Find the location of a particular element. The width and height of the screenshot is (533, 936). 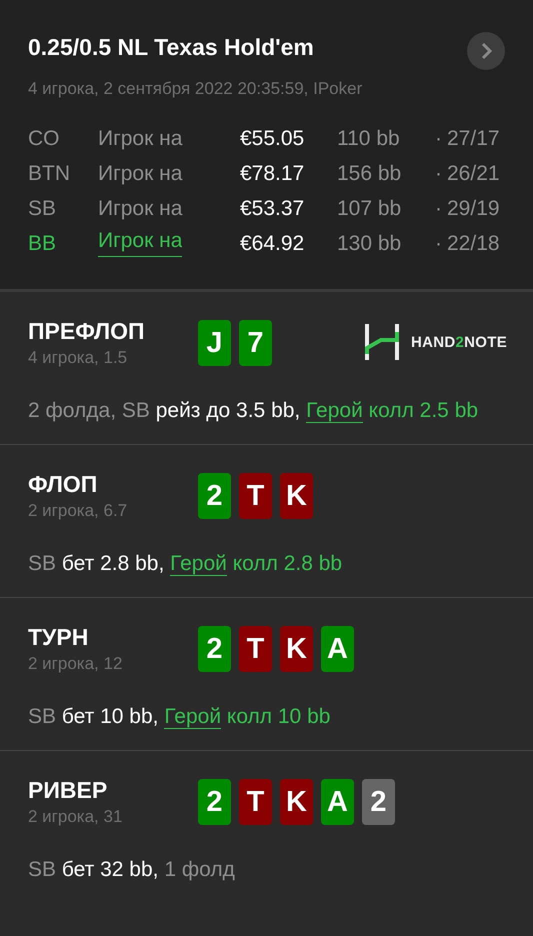

stack-bb: 107 bb is located at coordinates (369, 209).